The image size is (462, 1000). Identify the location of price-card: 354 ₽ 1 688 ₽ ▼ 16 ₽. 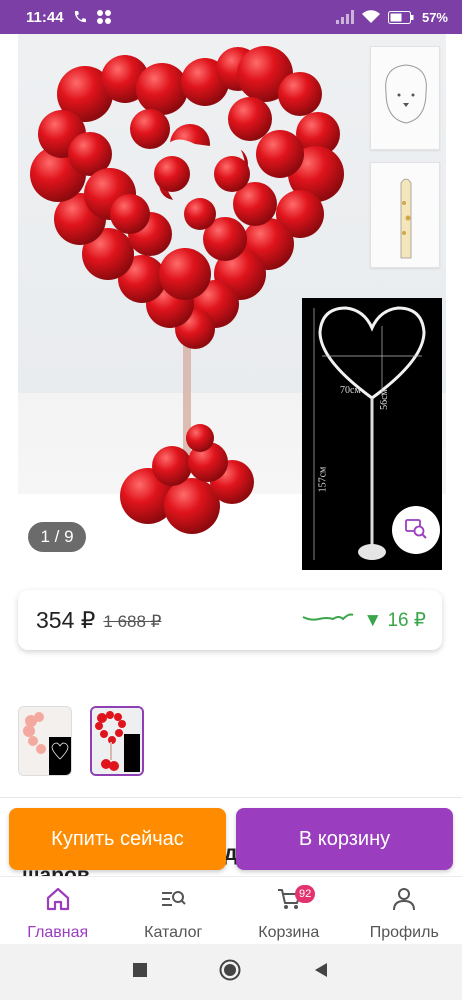
(230, 620).